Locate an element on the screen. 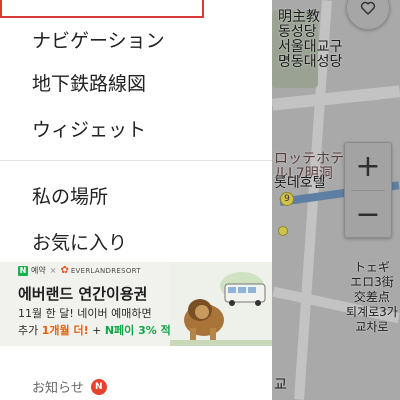 This screenshot has width=400, height=400. subway-station-badge: 9 is located at coordinates (287, 199).